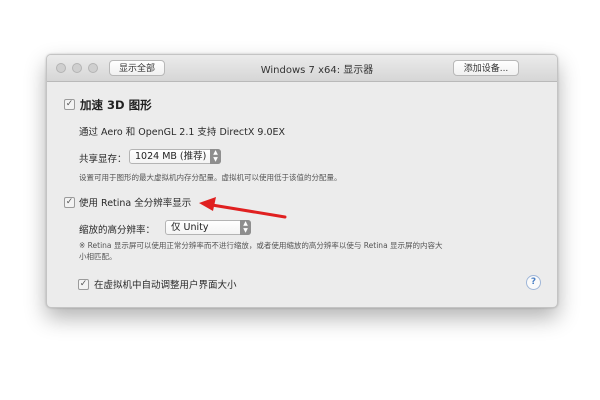 The image size is (600, 400). What do you see at coordinates (207, 204) in the screenshot?
I see `annotation-arrow-head` at bounding box center [207, 204].